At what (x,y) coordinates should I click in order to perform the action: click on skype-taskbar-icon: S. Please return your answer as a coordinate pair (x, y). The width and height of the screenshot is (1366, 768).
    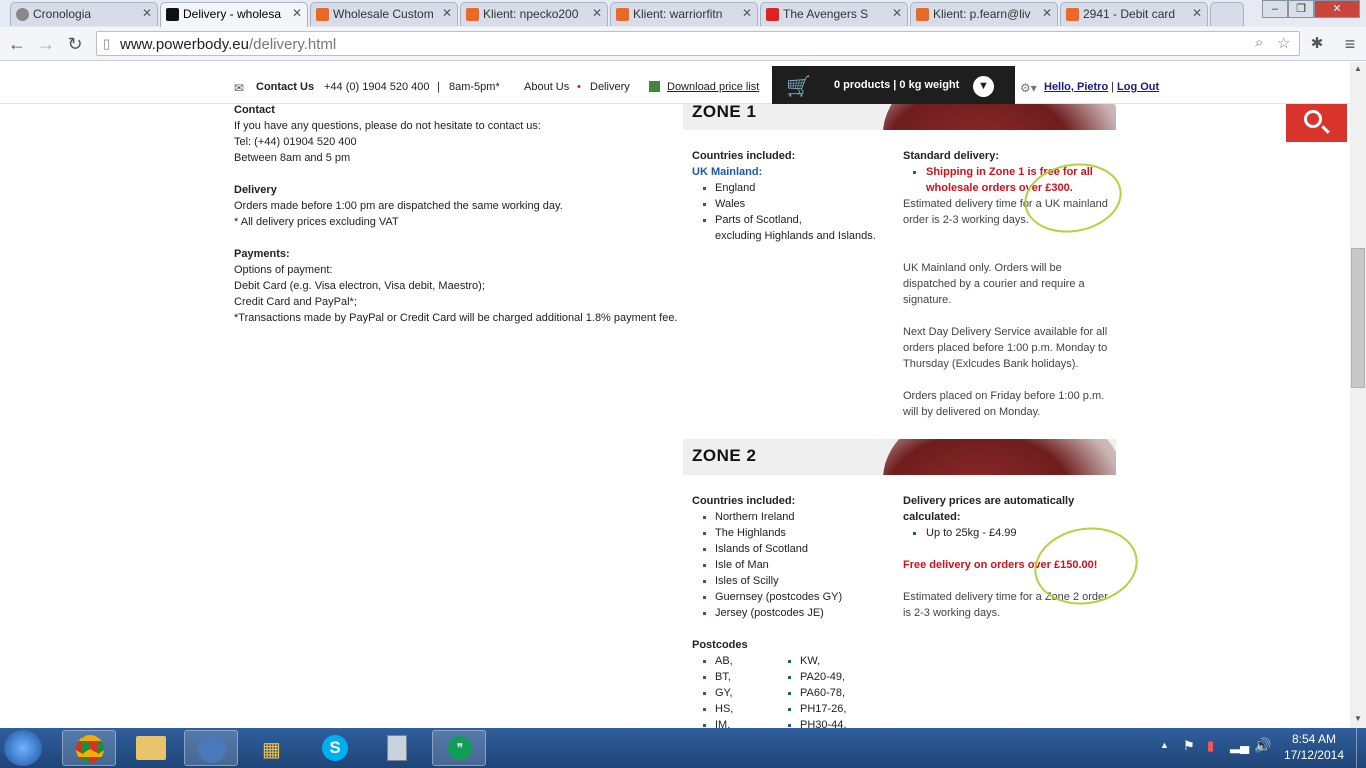
    Looking at the image, I should click on (335, 748).